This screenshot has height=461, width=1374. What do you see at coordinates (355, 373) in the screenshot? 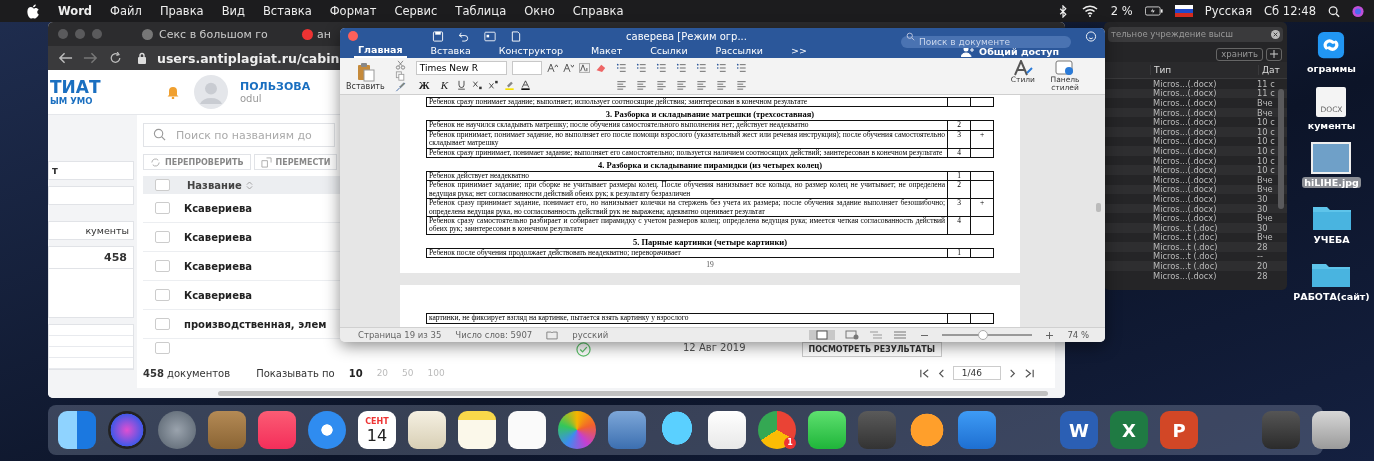
I see `page-size-option: 10` at bounding box center [355, 373].